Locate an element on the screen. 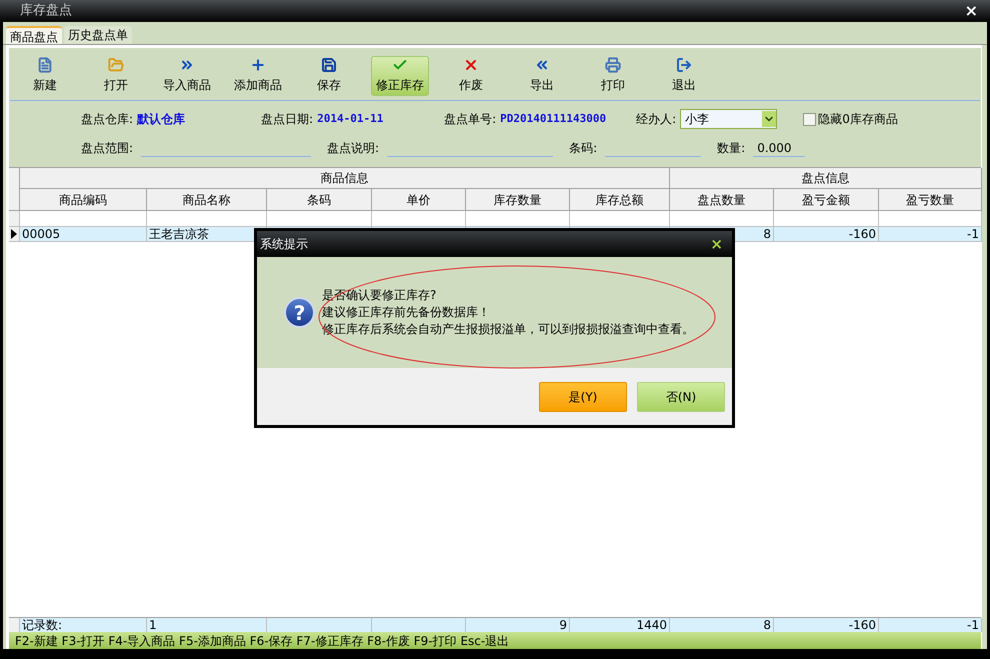 The height and width of the screenshot is (659, 990). table-cell: -160 is located at coordinates (826, 234).